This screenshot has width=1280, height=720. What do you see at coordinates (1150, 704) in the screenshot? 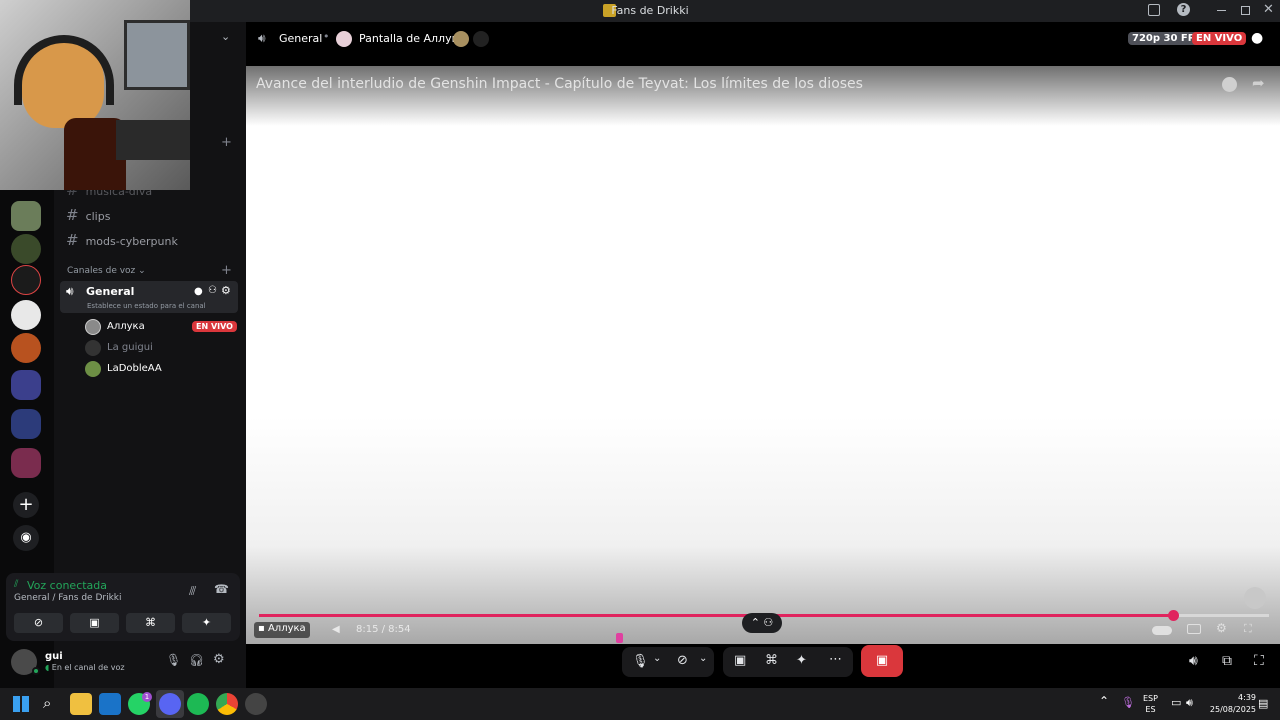
I see `language-indicator: ESP ES` at bounding box center [1150, 704].